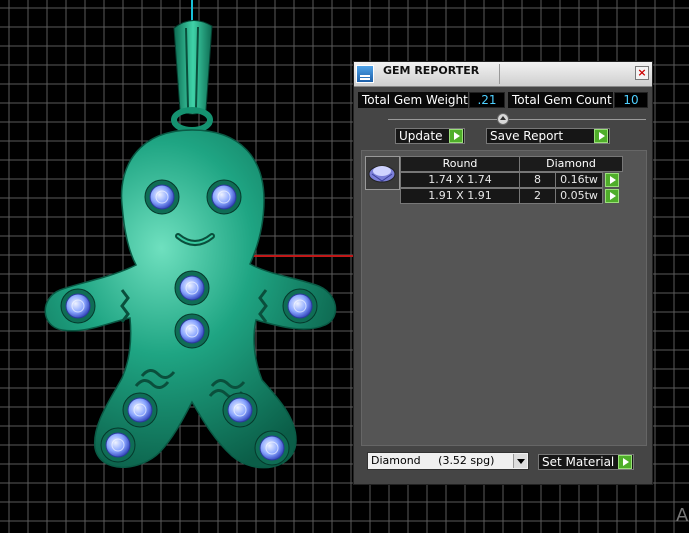 Image resolution: width=689 pixels, height=533 pixels. Describe the element at coordinates (460, 196) in the screenshot. I see `row-size: 1.91 X 1.91` at that location.